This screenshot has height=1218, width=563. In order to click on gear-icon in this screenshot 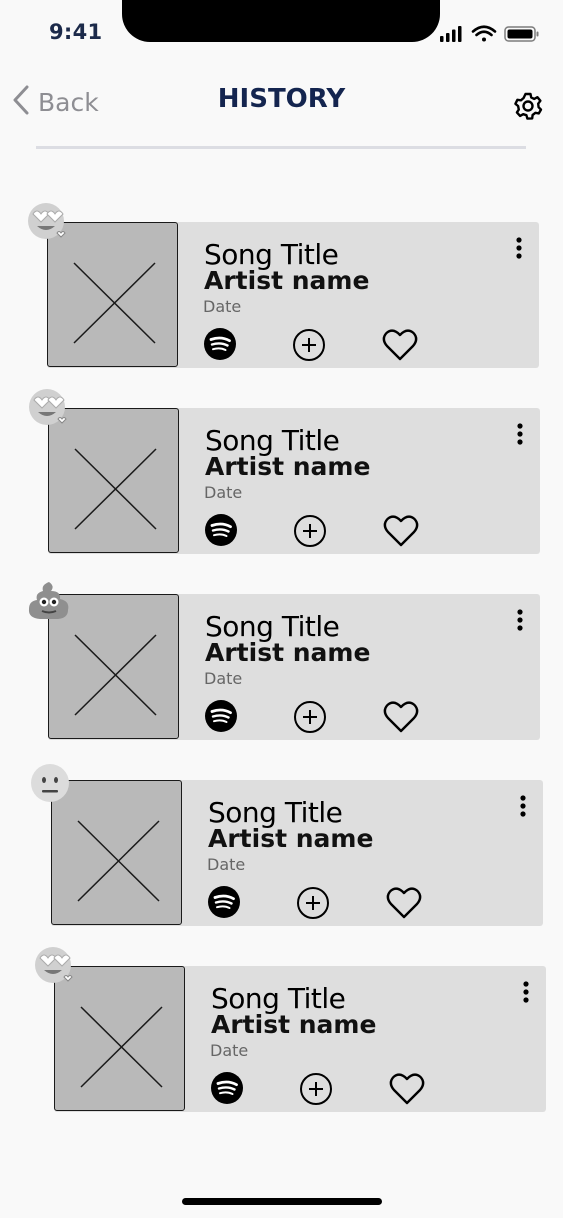, I will do `click(528, 108)`.